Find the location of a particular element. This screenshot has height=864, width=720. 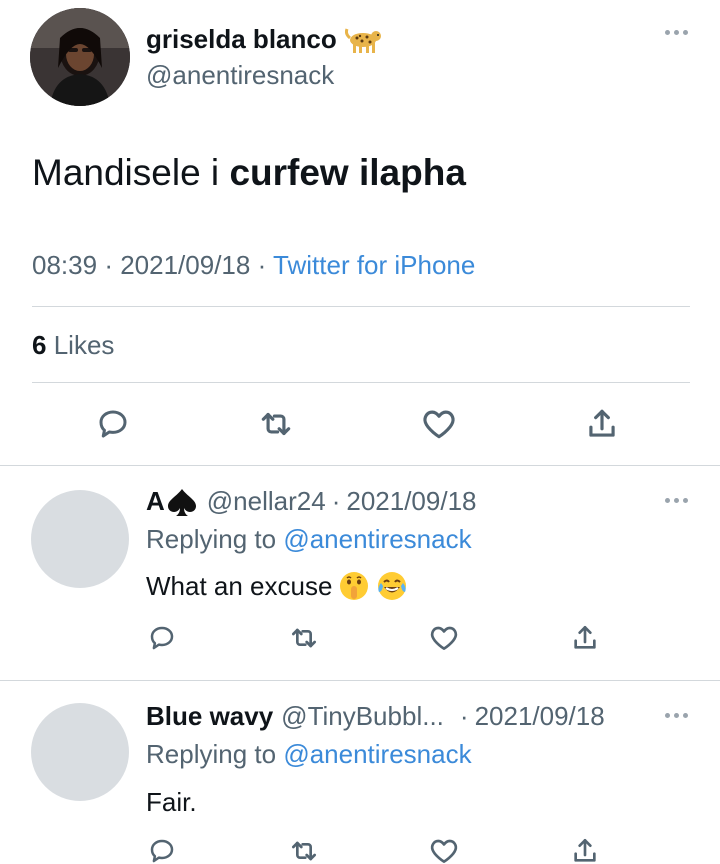

reply-header: A @nellar24 · 2021/09/18 is located at coordinates (311, 501).